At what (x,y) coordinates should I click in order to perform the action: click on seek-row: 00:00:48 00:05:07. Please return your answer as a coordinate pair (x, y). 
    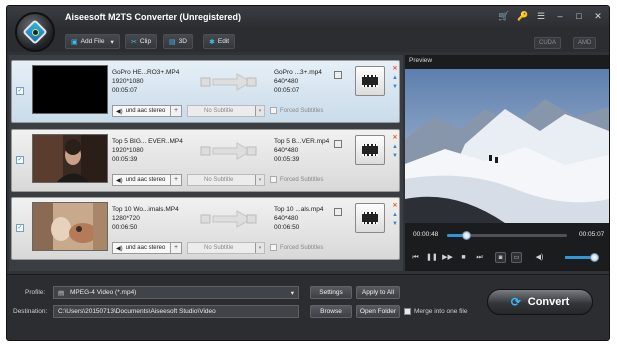
    Looking at the image, I should click on (507, 235).